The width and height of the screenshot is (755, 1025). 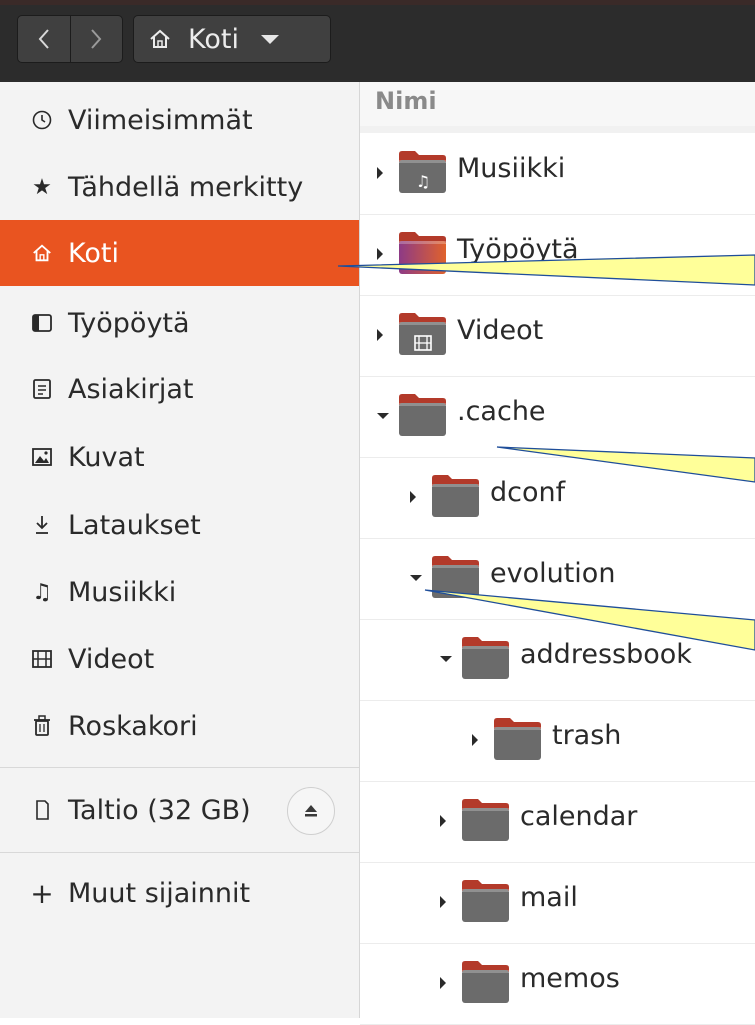 I want to click on file-row: mail, so click(x=557, y=903).